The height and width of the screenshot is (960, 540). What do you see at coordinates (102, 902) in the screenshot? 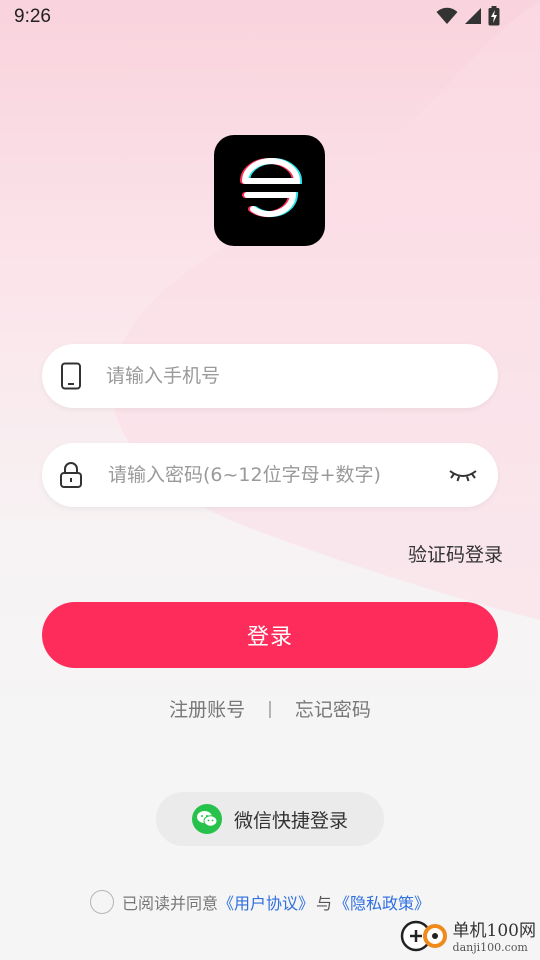
I see `agreement-checkbox` at bounding box center [102, 902].